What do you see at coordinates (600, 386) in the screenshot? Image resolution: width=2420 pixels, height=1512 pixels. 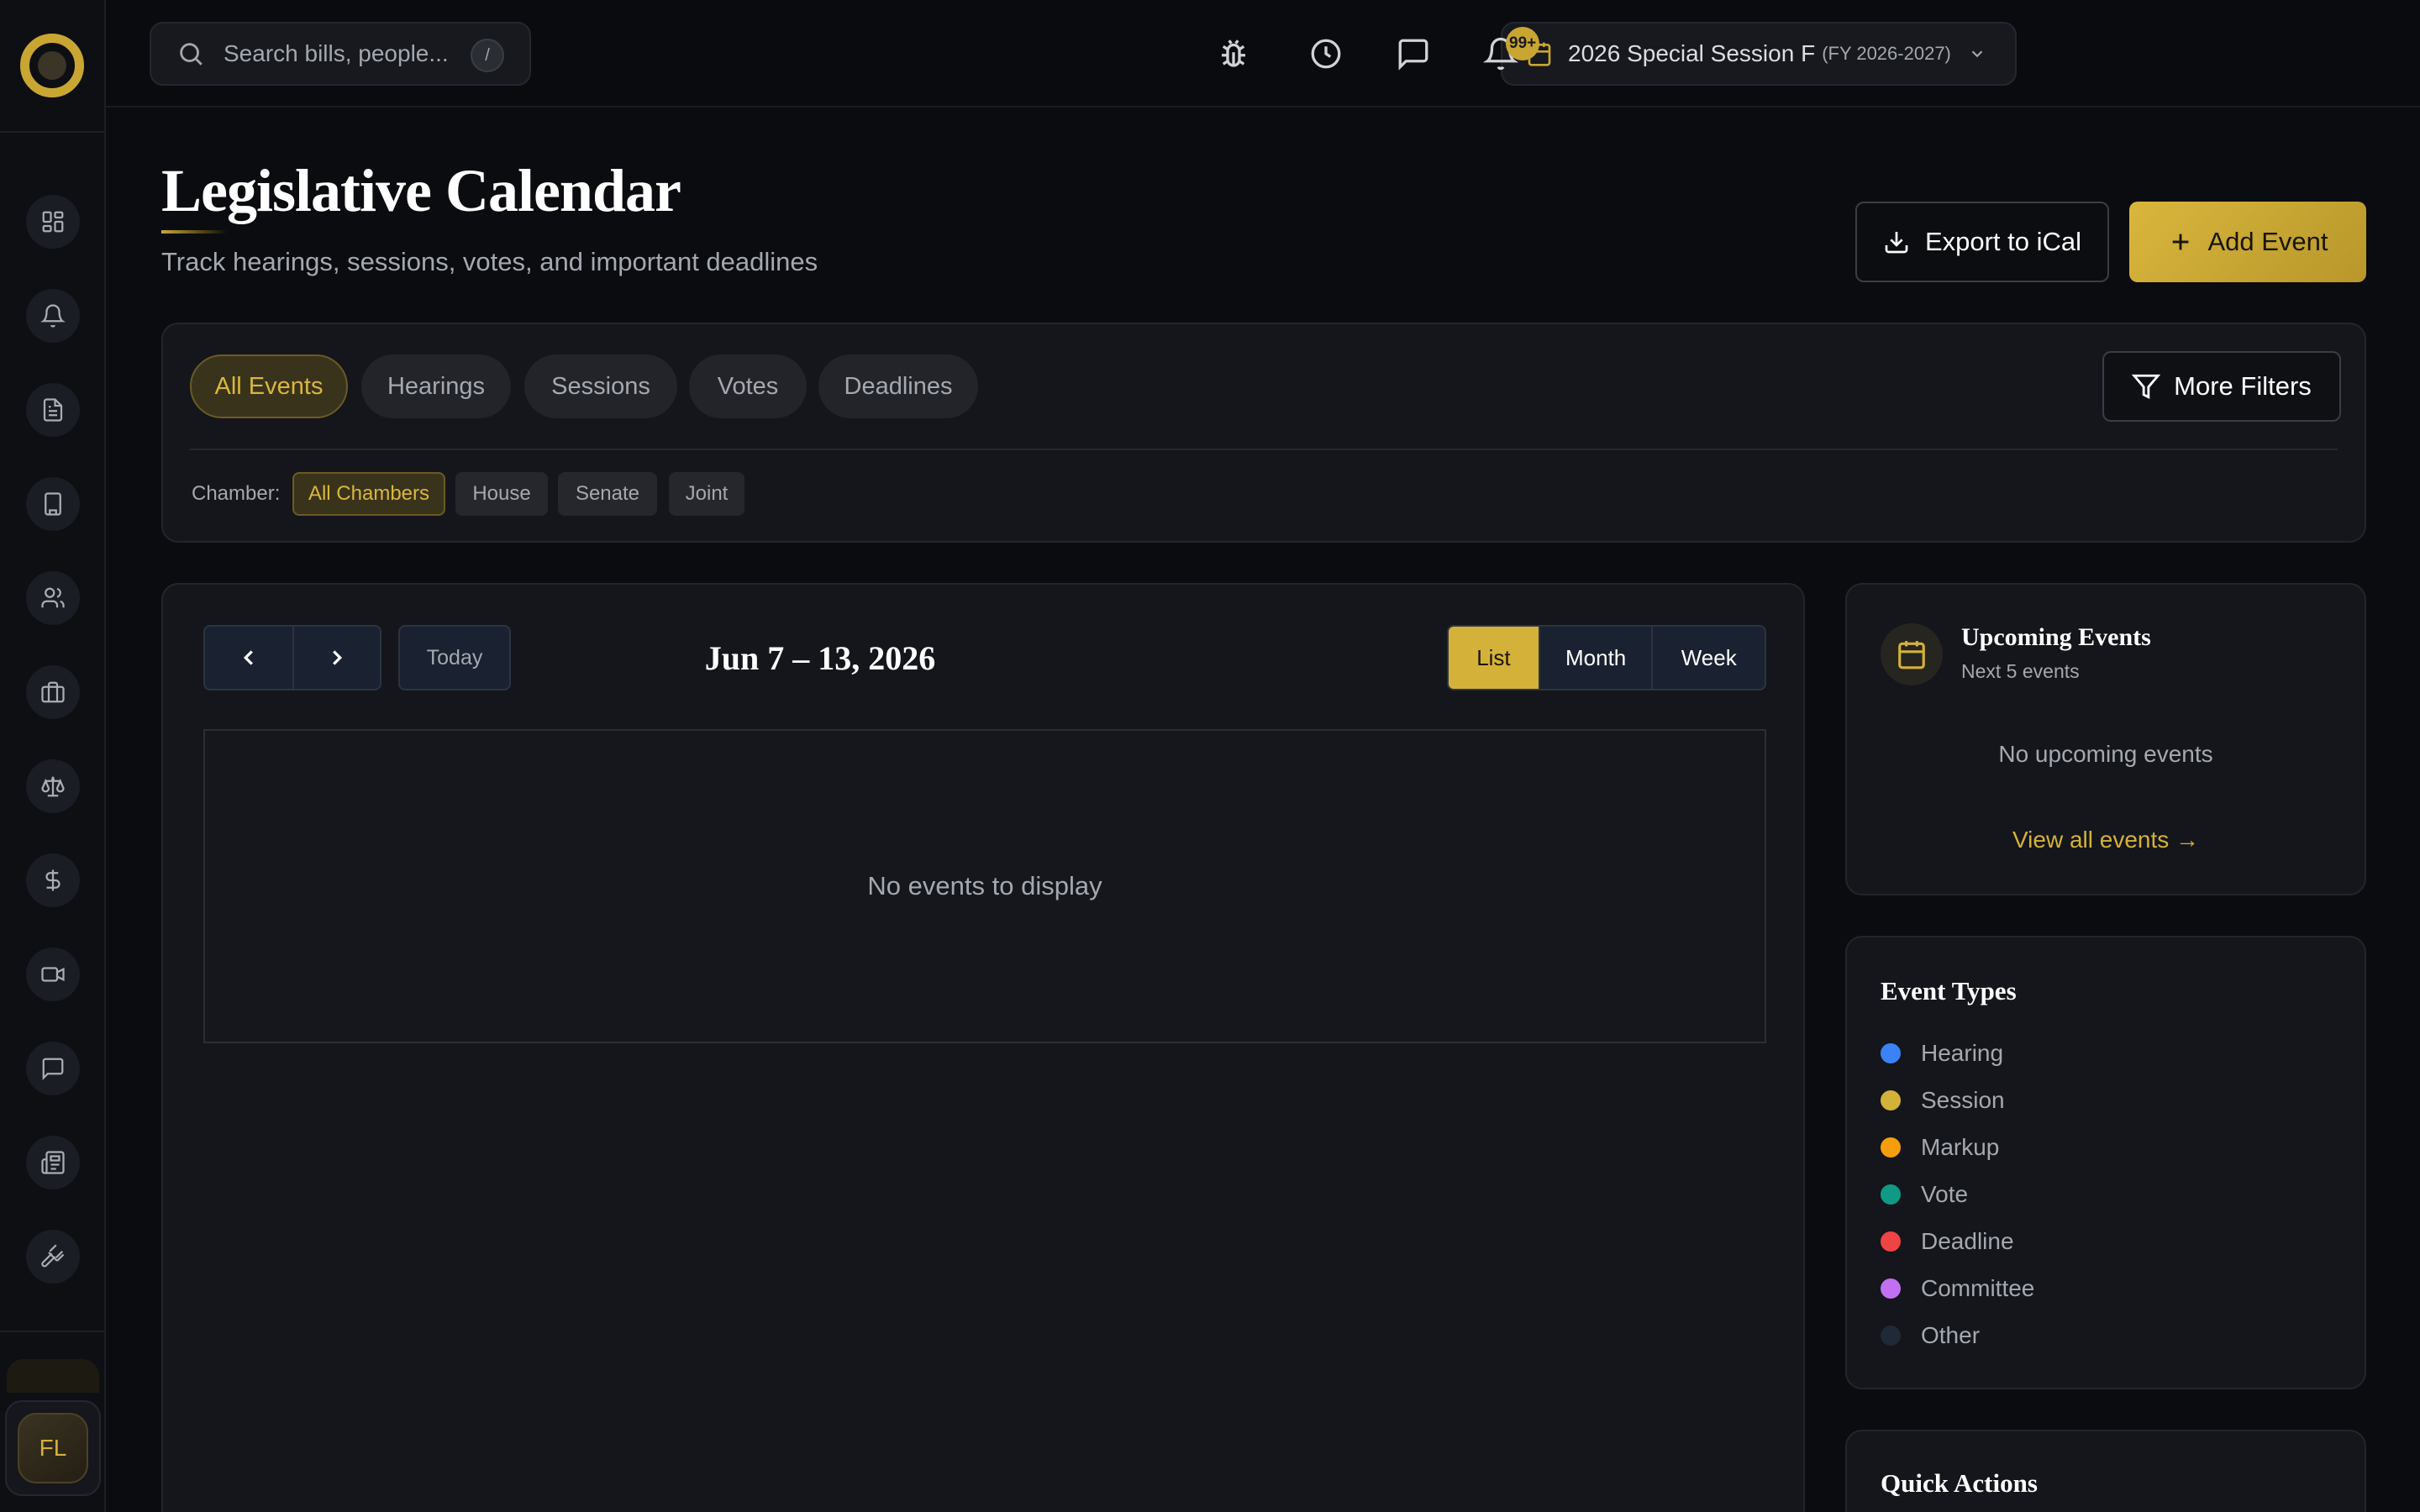 I see `tab-sessions: Sessions` at bounding box center [600, 386].